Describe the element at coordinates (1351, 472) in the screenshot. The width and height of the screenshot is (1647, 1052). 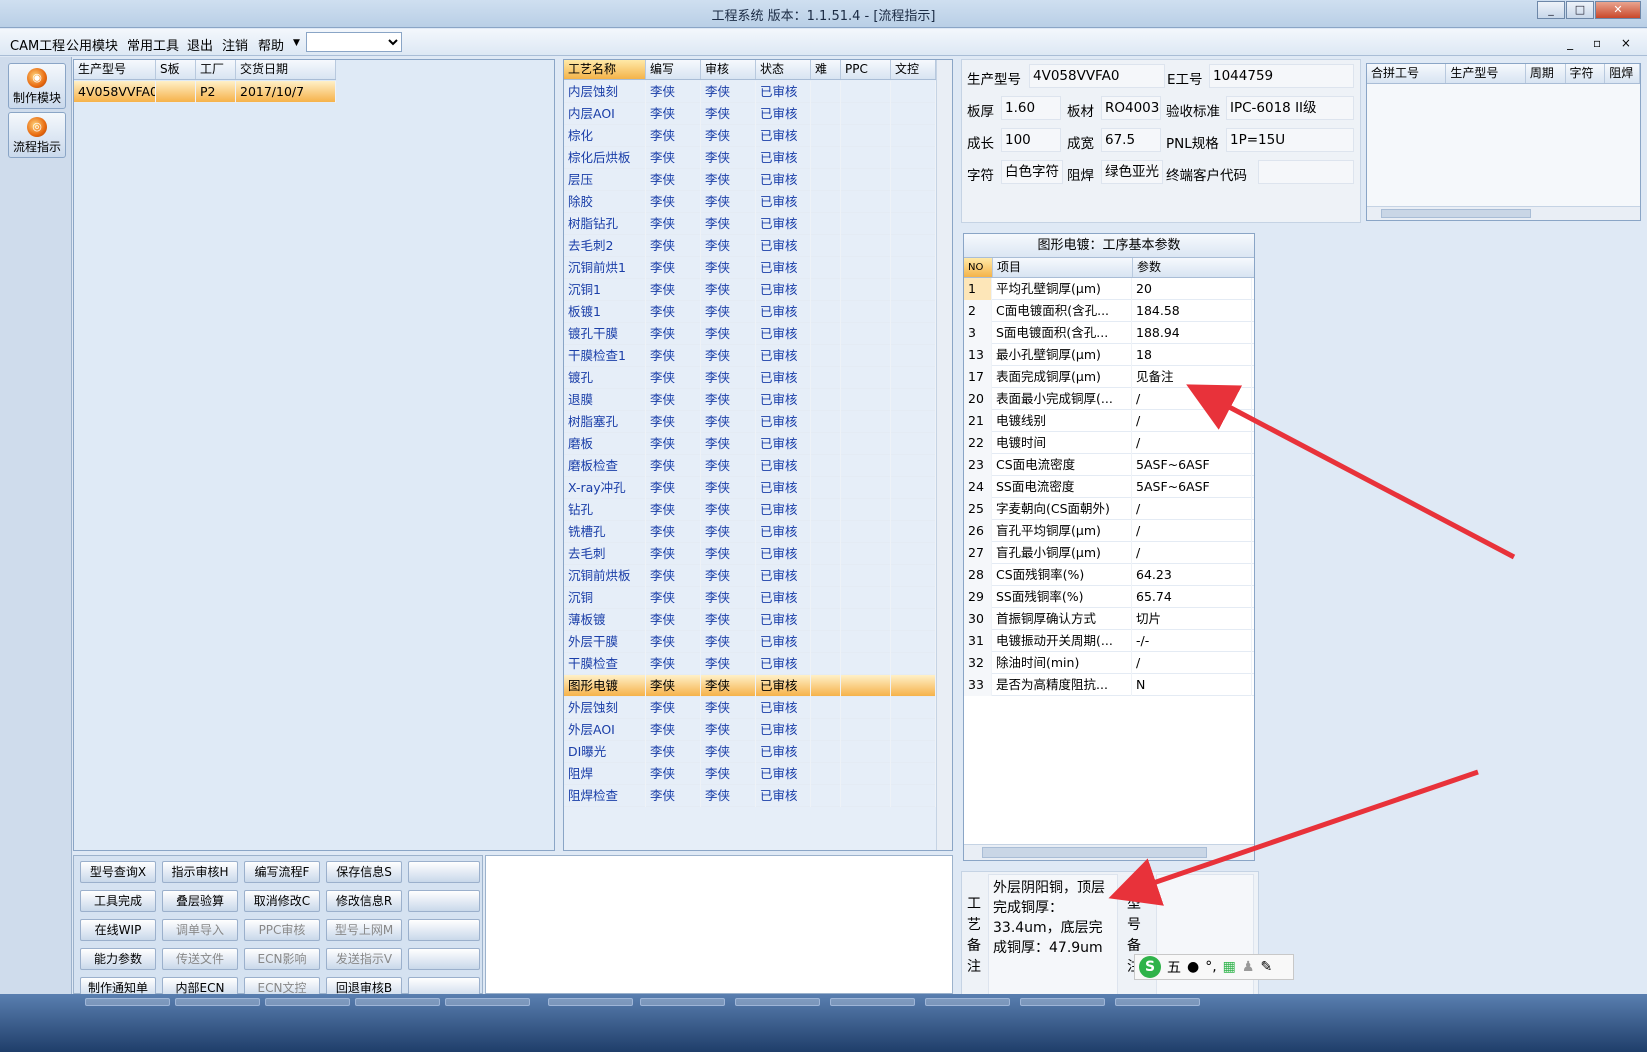
I see `arrow-to-param` at that location.